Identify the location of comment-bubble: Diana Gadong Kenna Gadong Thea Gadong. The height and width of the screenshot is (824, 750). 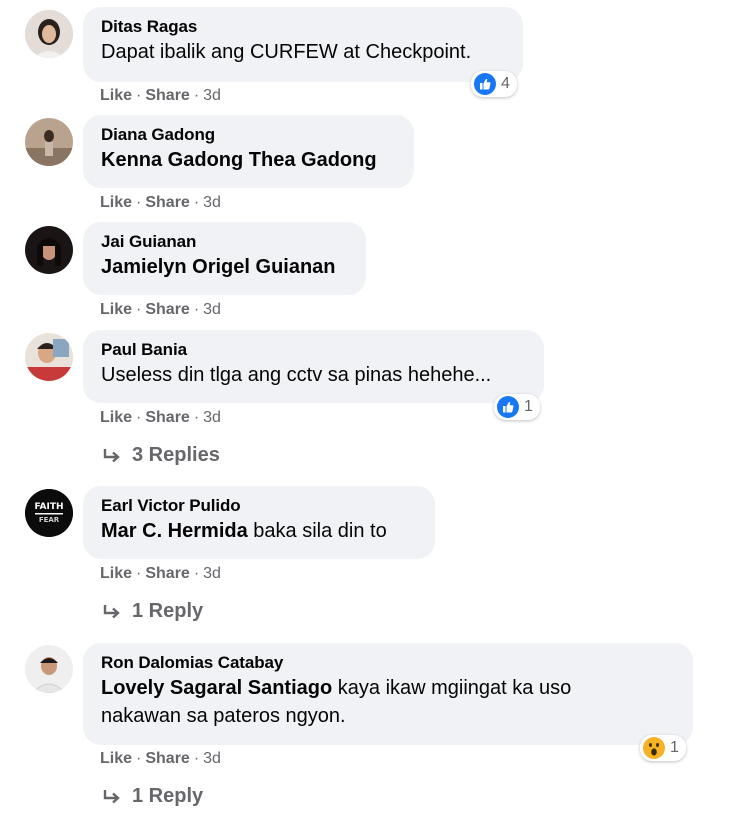
(248, 151).